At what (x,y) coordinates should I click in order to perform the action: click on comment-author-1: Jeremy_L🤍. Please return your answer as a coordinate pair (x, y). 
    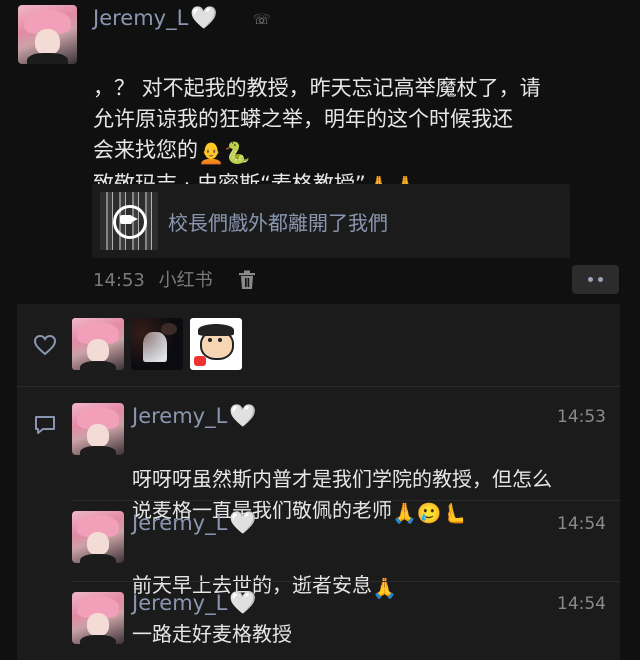
    Looking at the image, I should click on (194, 416).